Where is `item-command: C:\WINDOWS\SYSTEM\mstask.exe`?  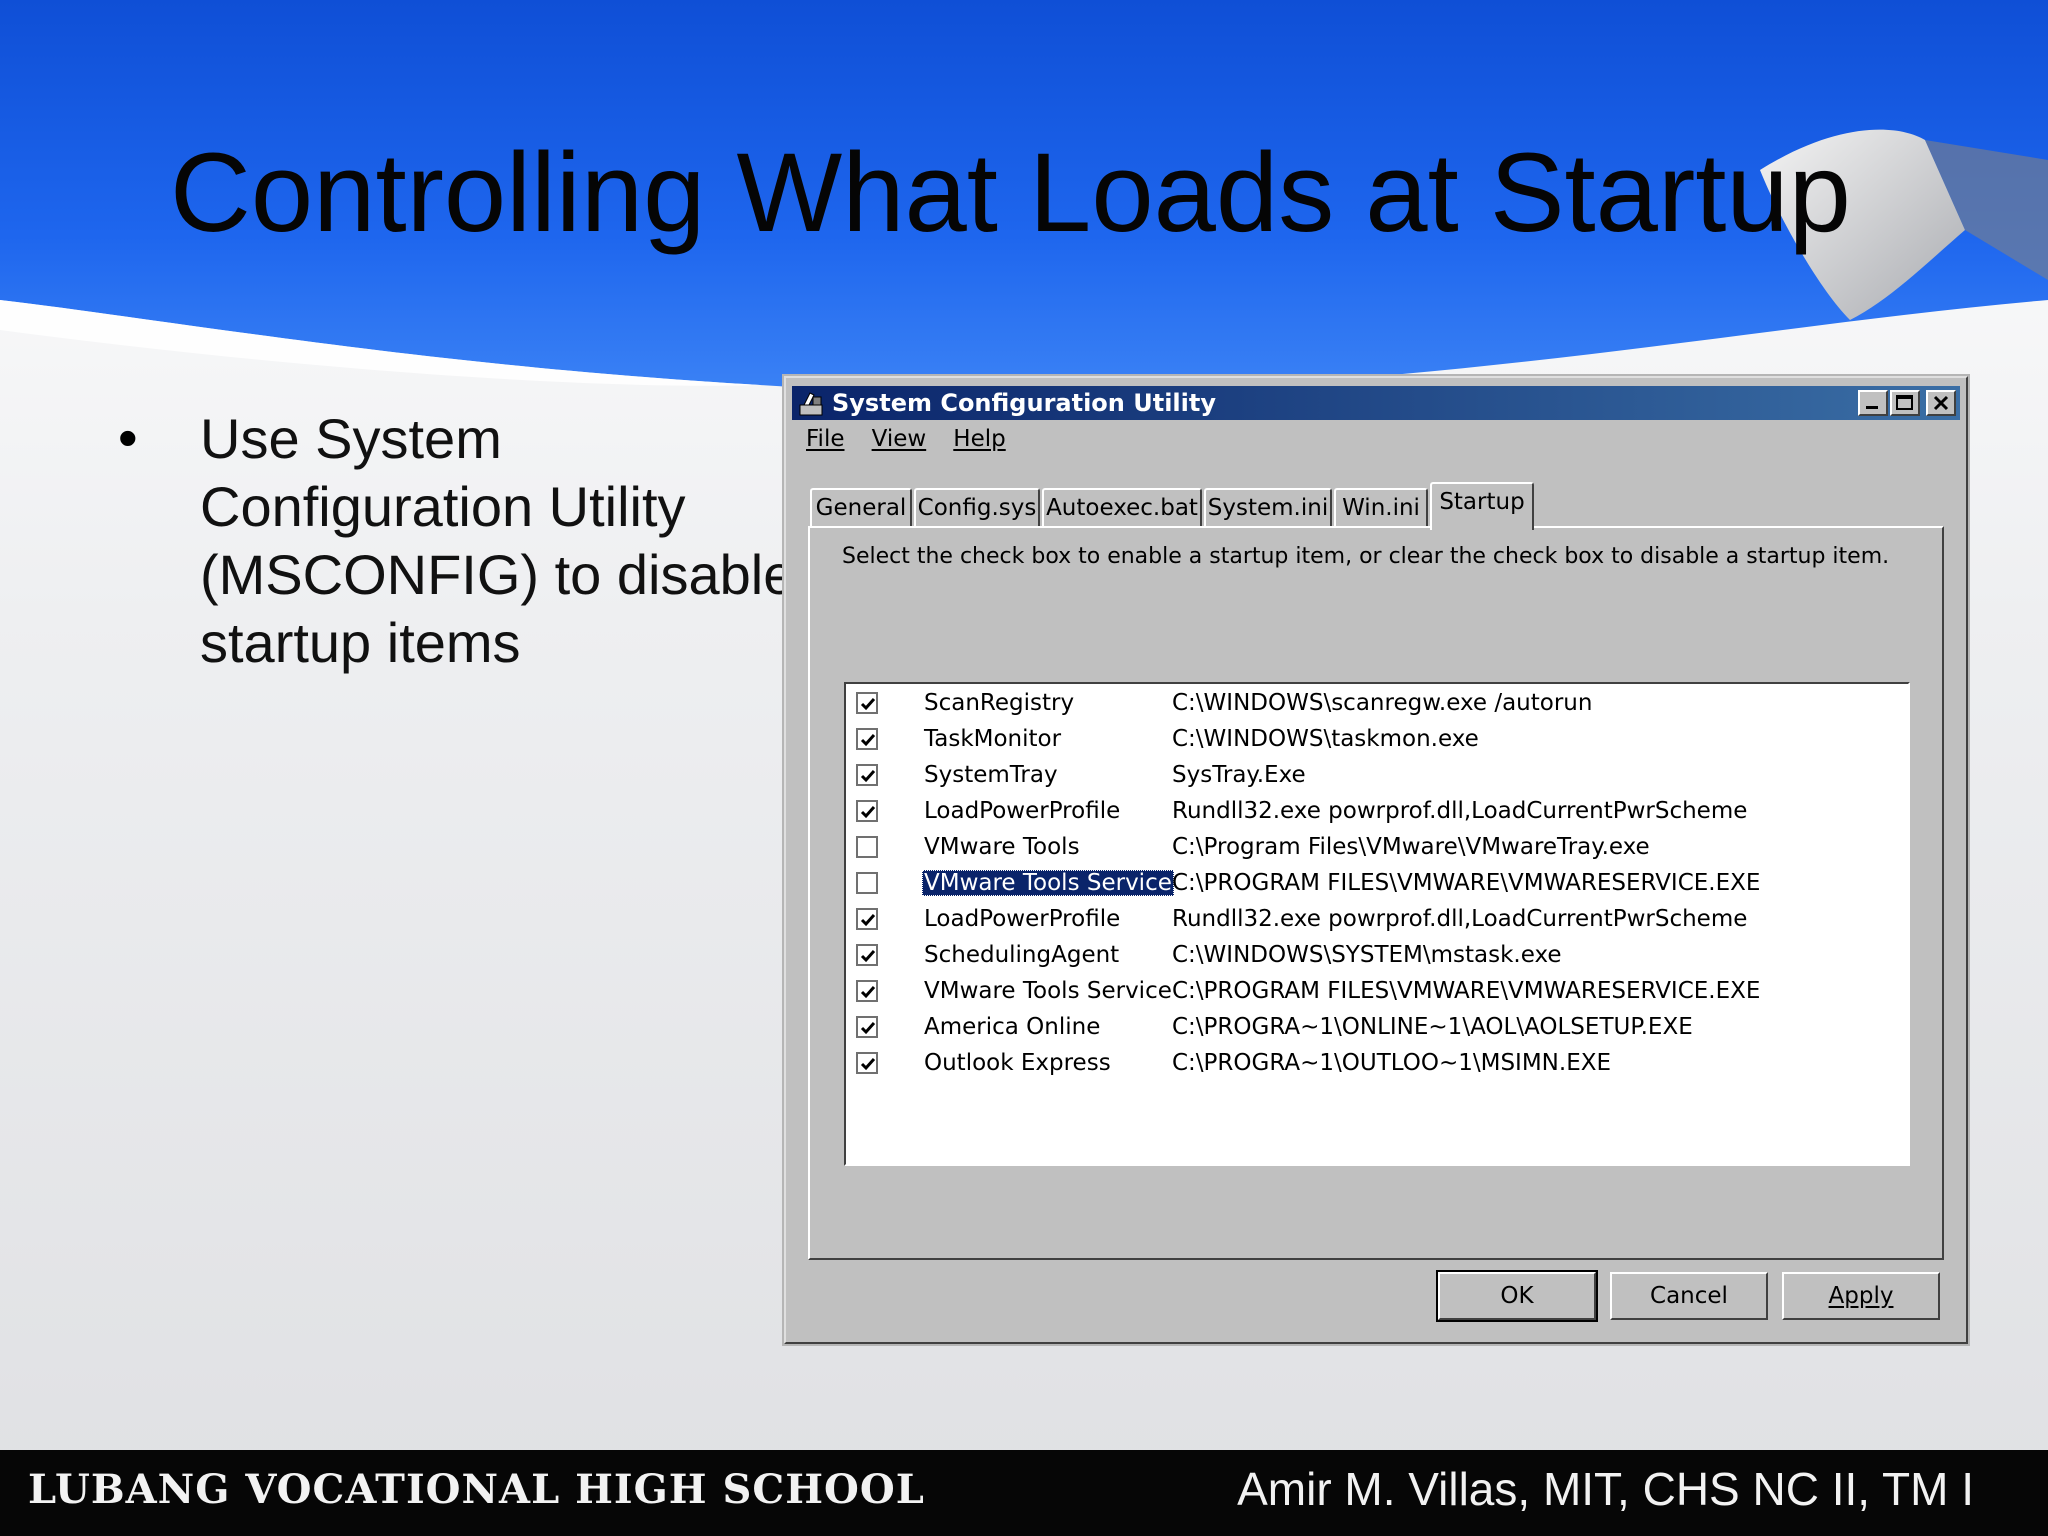
item-command: C:\WINDOWS\SYSTEM\mstask.exe is located at coordinates (1367, 955).